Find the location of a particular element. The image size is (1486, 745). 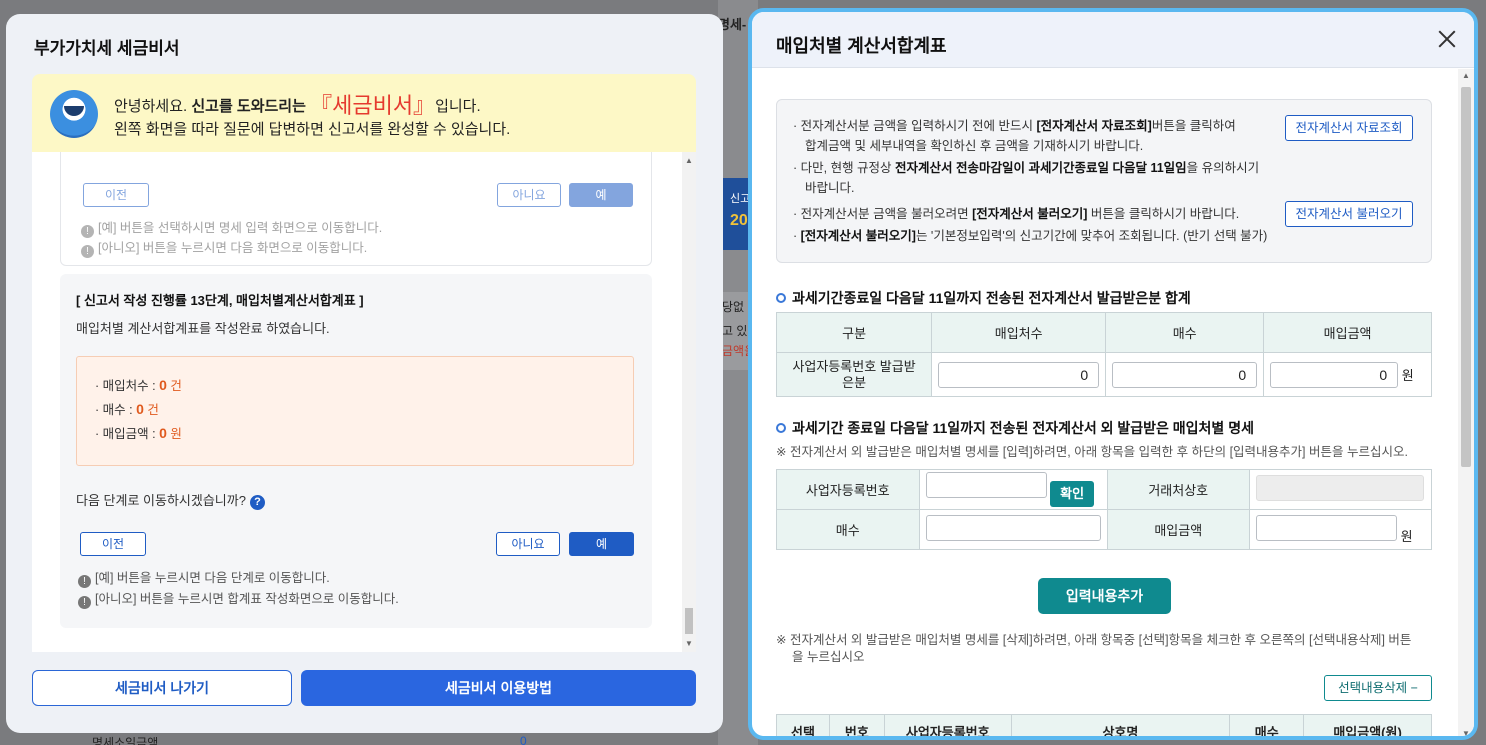

amount2-cell: 원 is located at coordinates (1340, 529).